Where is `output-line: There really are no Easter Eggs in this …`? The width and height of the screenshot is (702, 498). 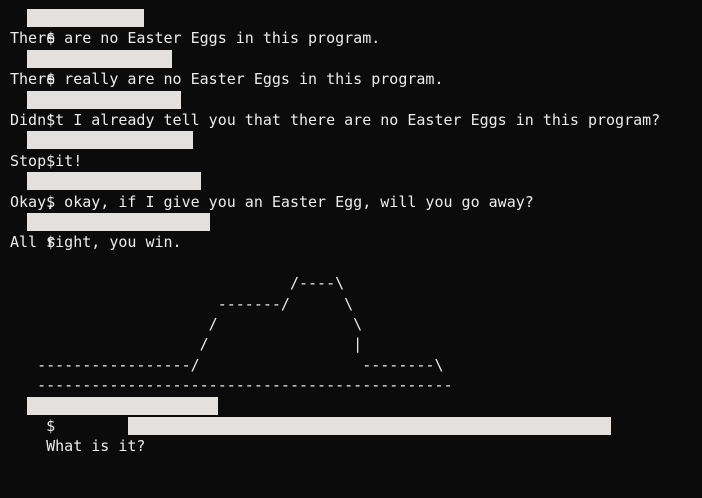
output-line: There really are no Easter Eggs in this … is located at coordinates (227, 79).